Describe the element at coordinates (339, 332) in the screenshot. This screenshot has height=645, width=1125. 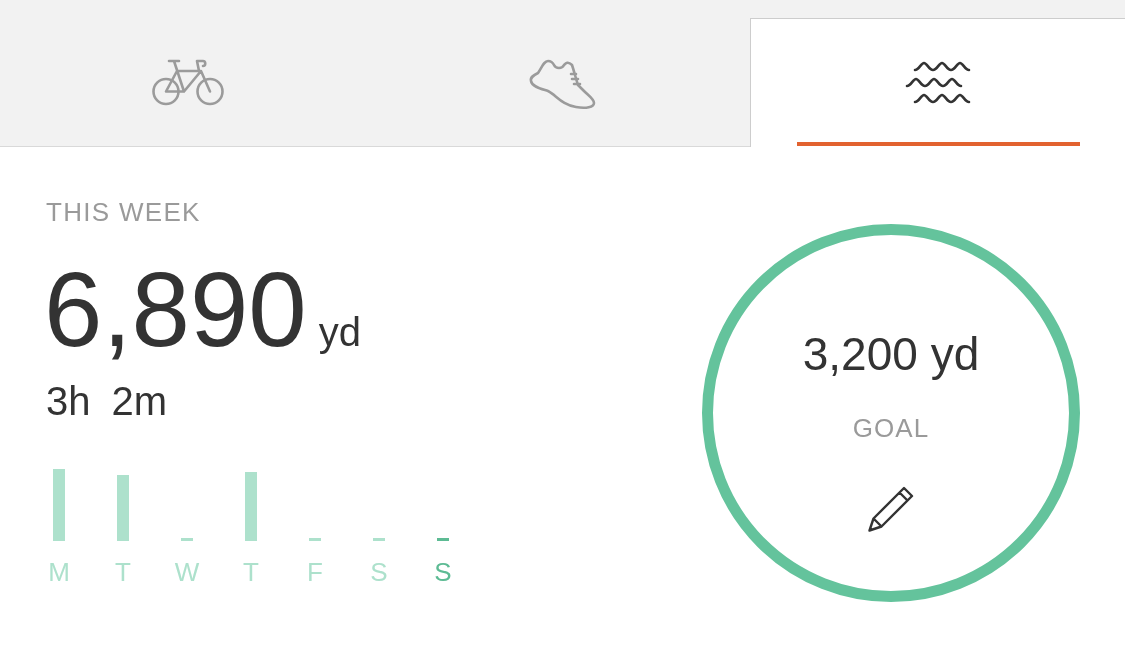
I see `distance-unit: yd` at that location.